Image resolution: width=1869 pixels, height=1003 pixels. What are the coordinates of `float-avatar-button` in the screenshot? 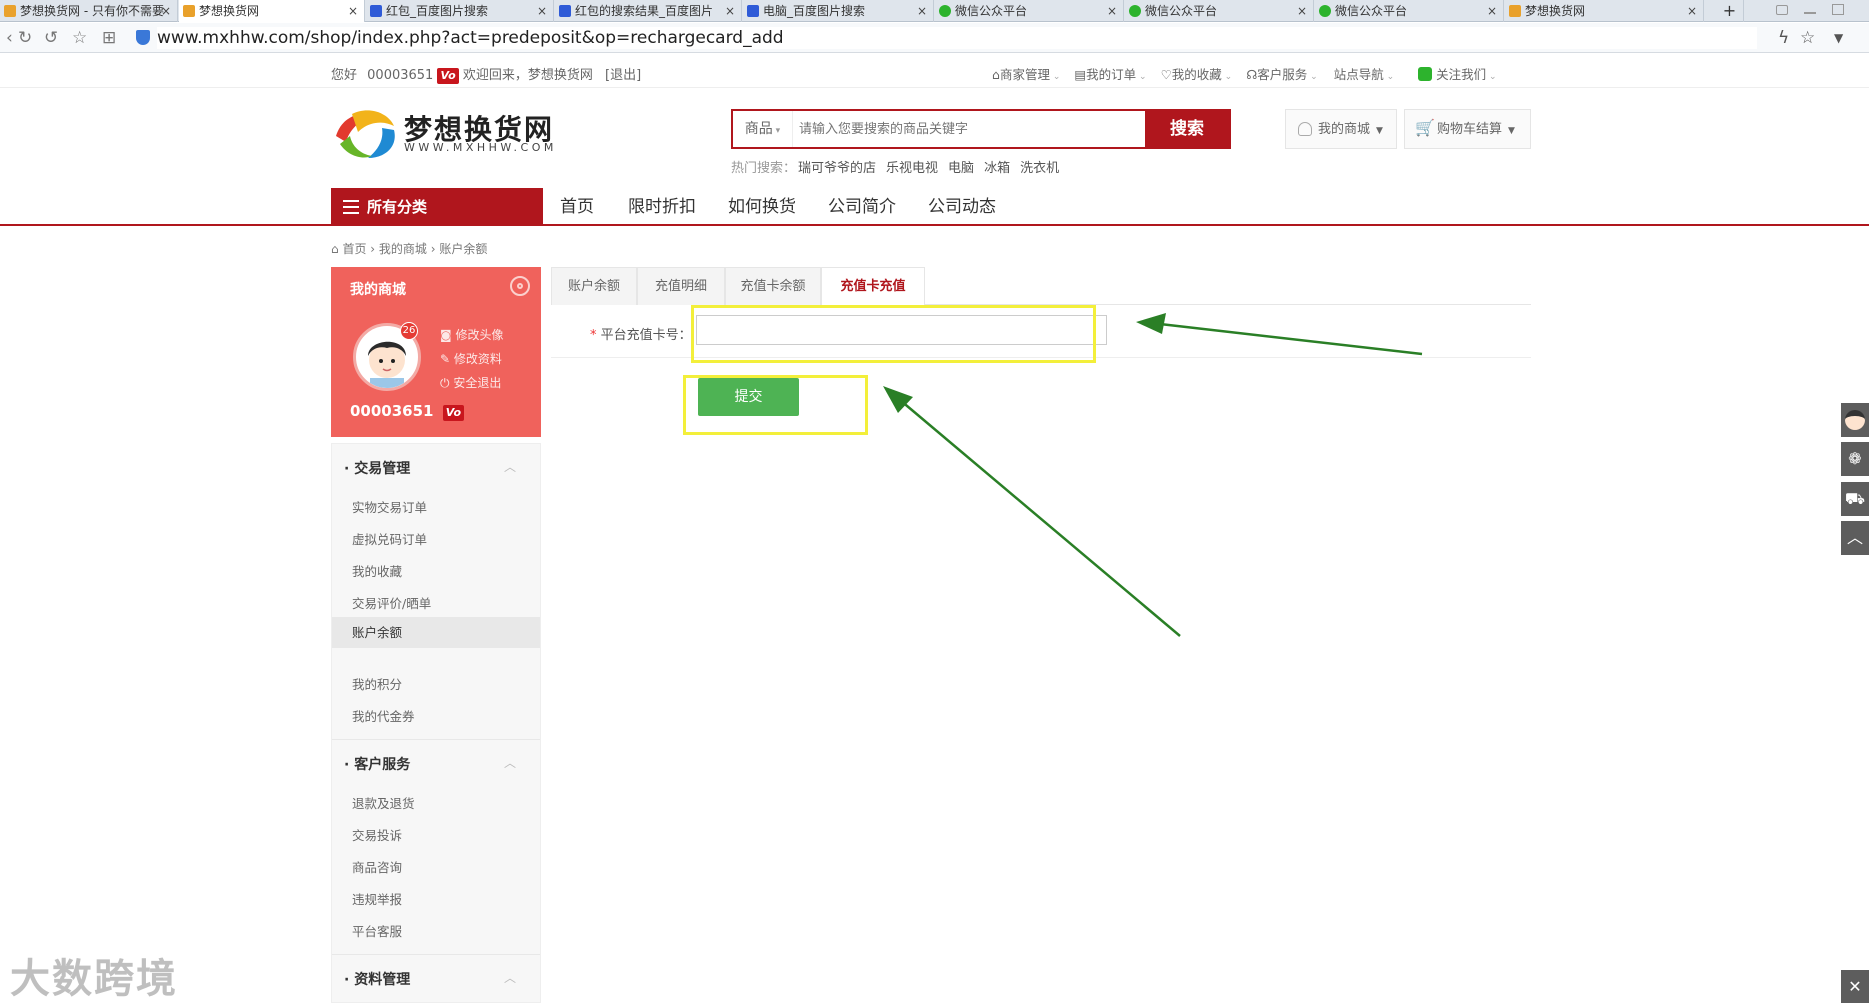 It's located at (1855, 420).